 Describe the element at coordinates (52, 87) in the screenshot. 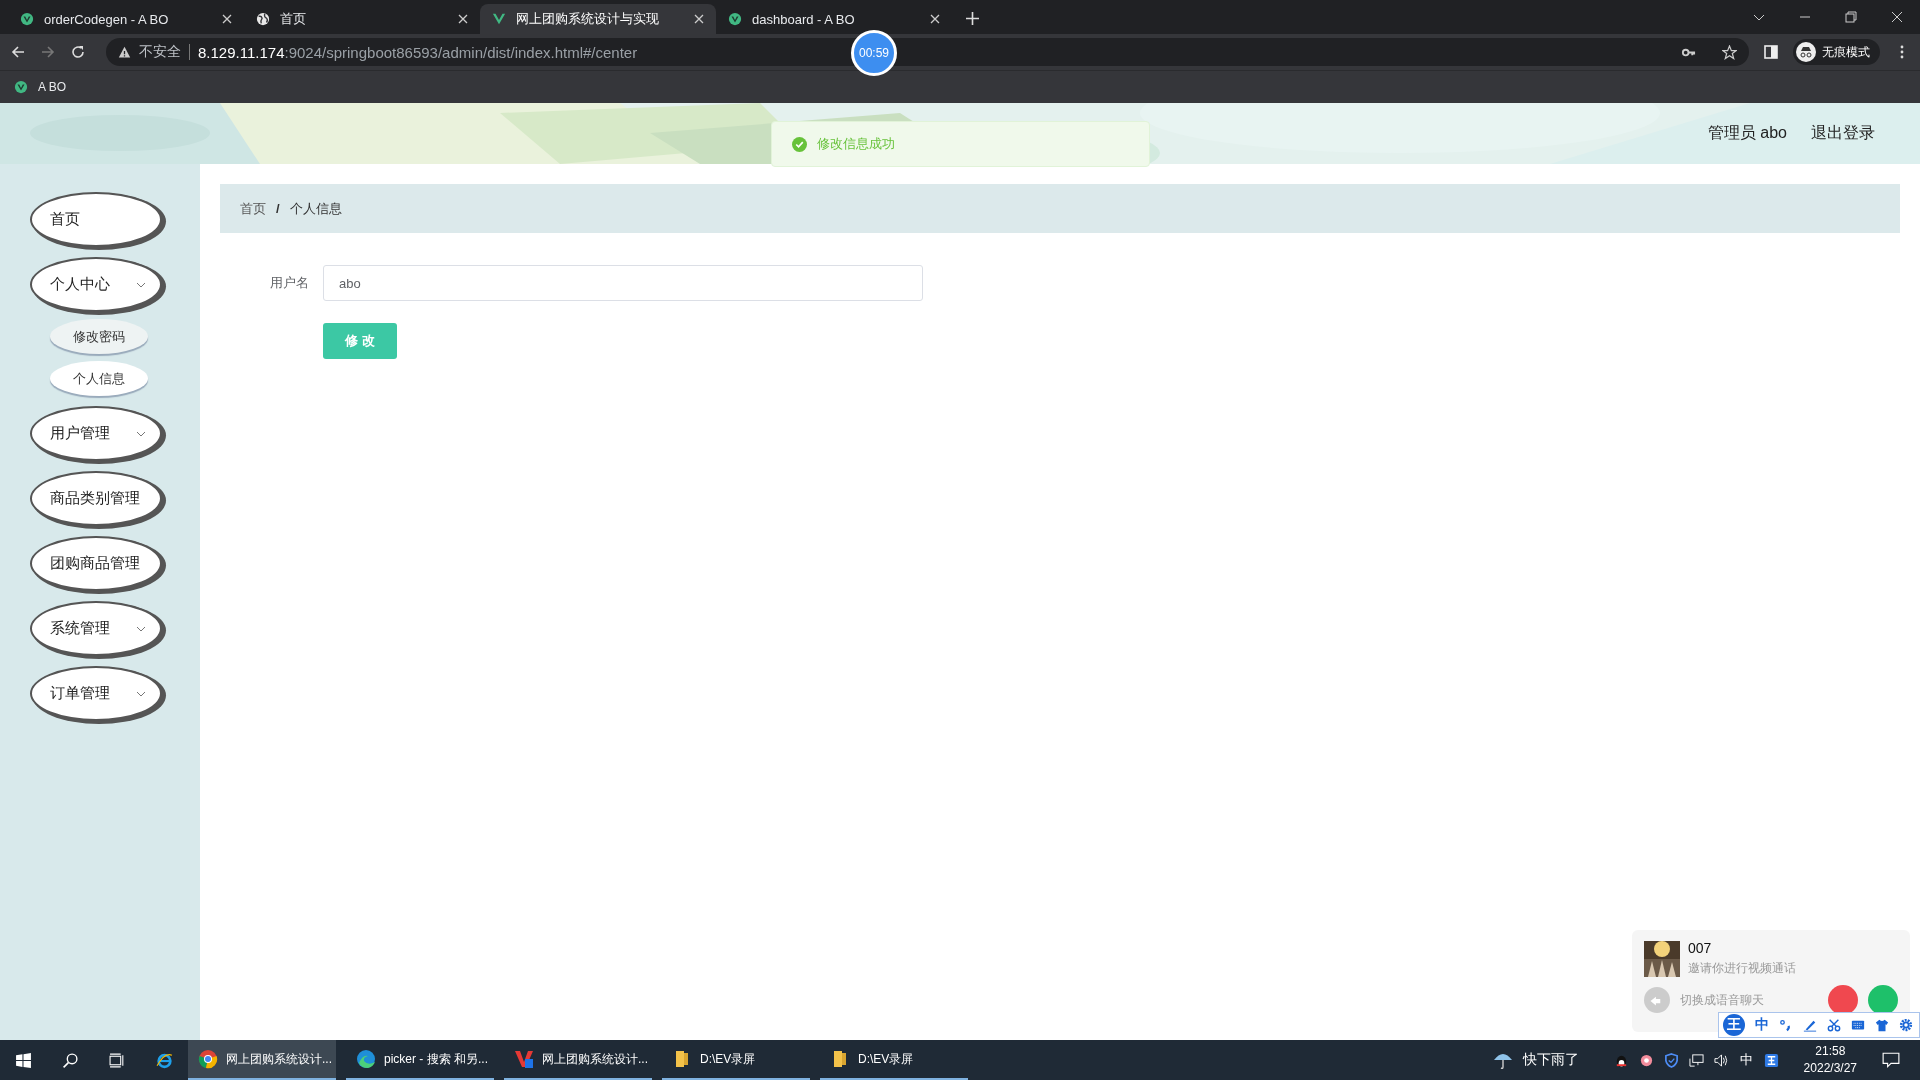

I see `bookmark-label: A BO` at that location.